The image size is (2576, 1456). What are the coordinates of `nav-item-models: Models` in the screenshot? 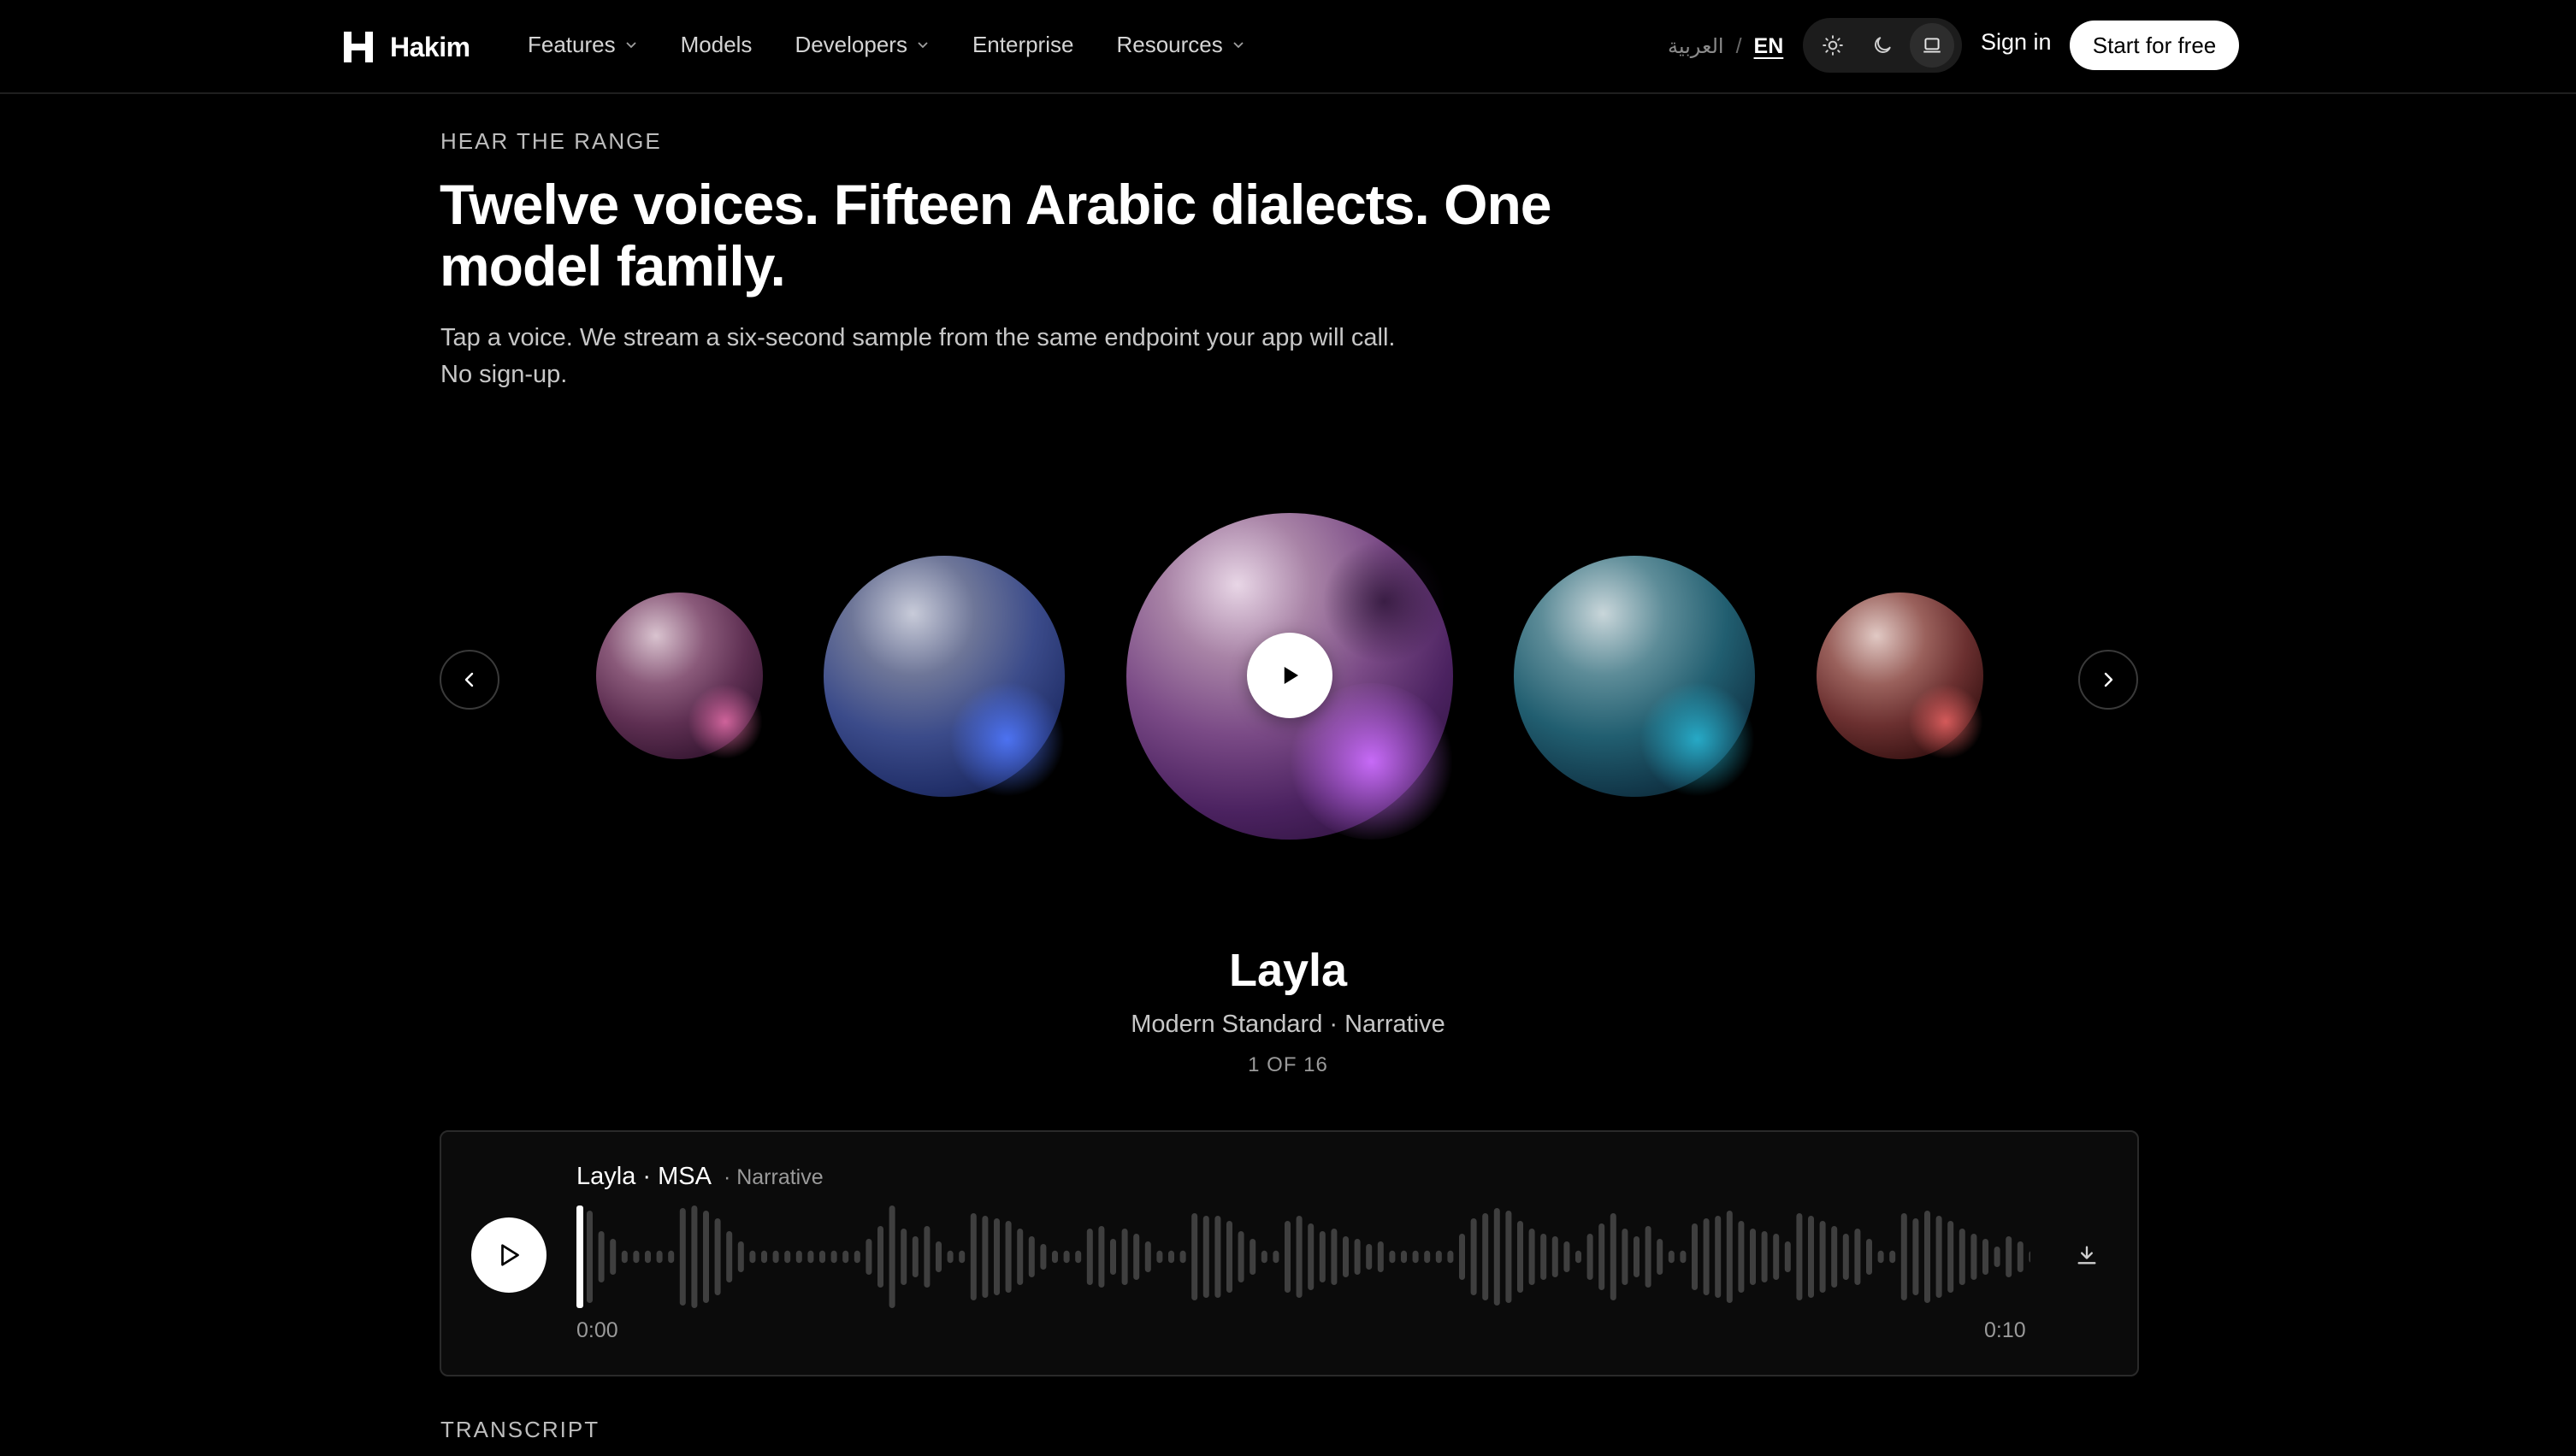 It's located at (717, 45).